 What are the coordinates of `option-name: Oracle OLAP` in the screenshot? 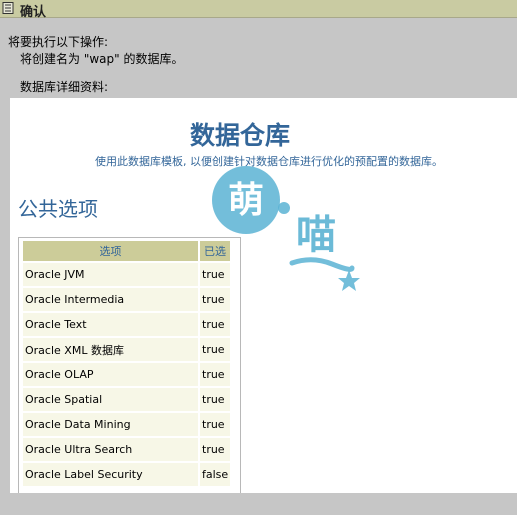 It's located at (110, 374).